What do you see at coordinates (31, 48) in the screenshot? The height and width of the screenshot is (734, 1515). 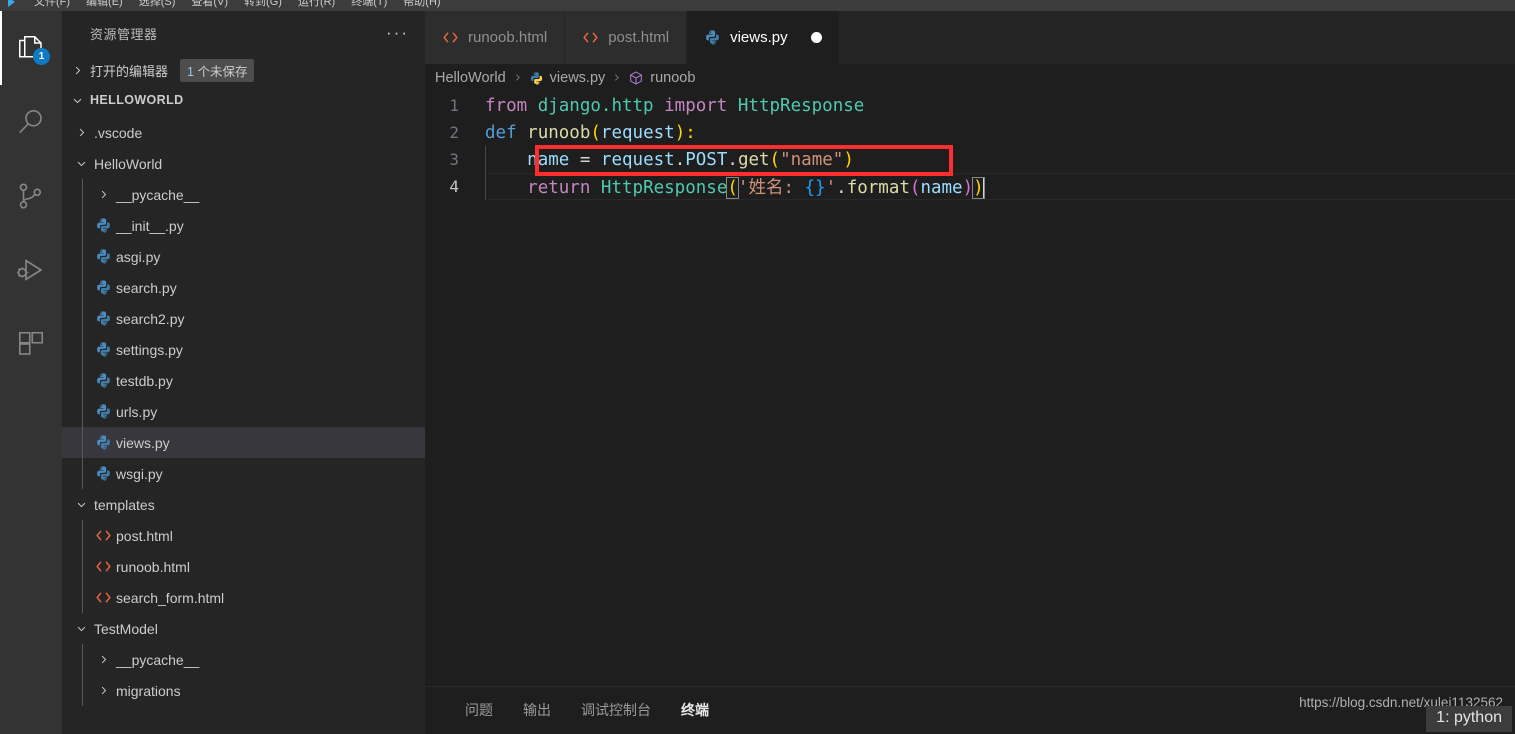 I see `activity-bar-item-explorer: 1` at bounding box center [31, 48].